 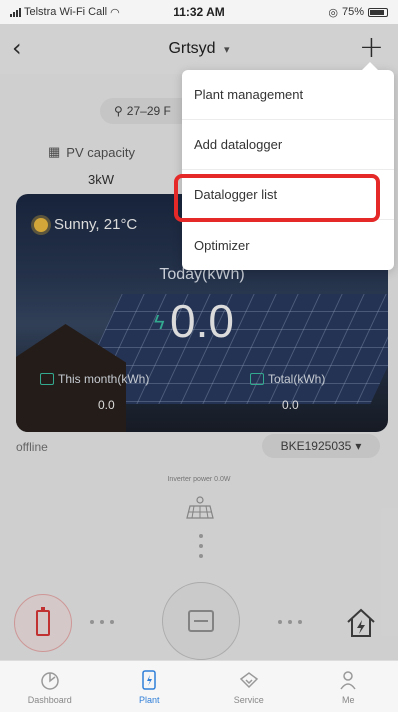 I want to click on plant-icon, so click(x=149, y=679).